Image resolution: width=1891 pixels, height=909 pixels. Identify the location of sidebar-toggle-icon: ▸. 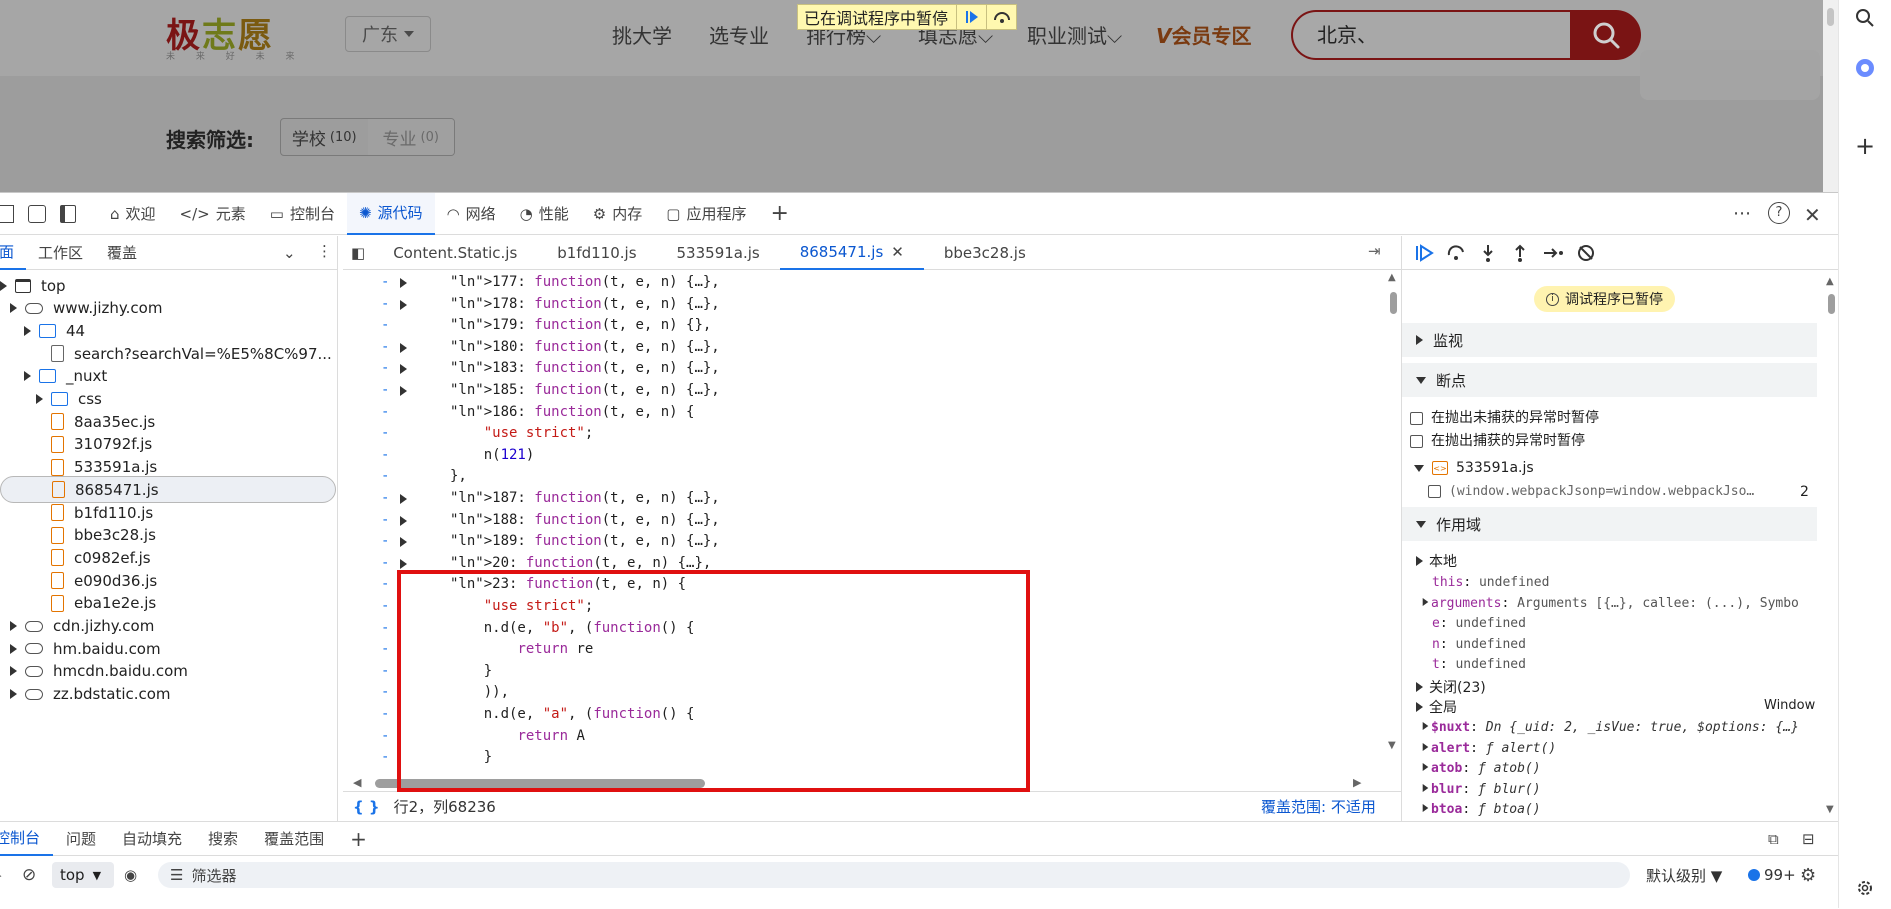
(1, 875).